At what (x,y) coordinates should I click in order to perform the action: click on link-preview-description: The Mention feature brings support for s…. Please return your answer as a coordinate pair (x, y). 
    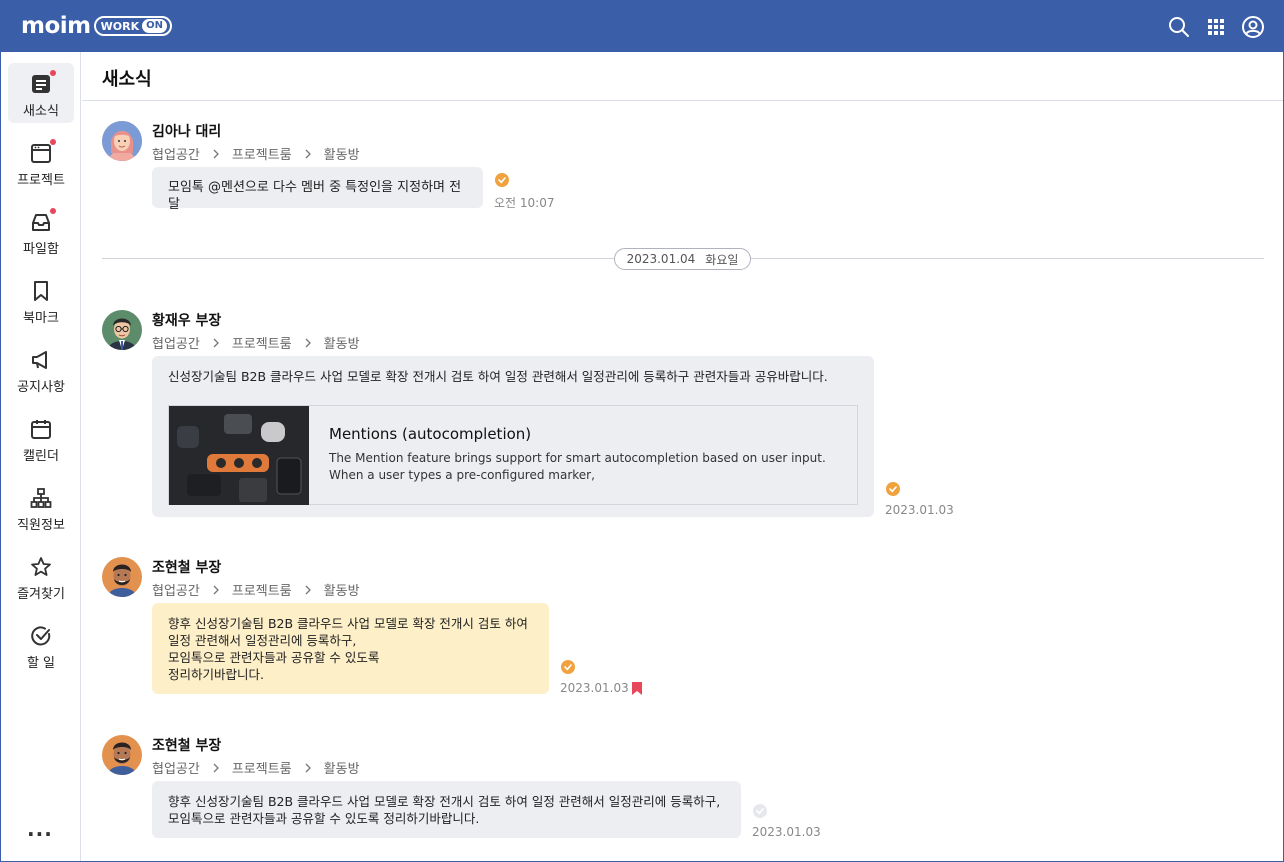
    Looking at the image, I should click on (577, 466).